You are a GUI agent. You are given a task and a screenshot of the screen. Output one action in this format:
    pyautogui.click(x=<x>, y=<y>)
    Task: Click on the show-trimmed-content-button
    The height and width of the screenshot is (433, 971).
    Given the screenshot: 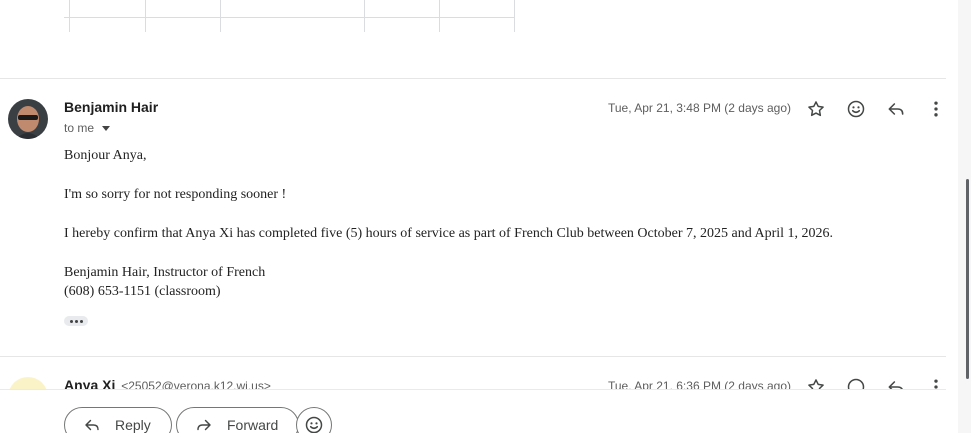 What is the action you would take?
    pyautogui.click(x=76, y=321)
    